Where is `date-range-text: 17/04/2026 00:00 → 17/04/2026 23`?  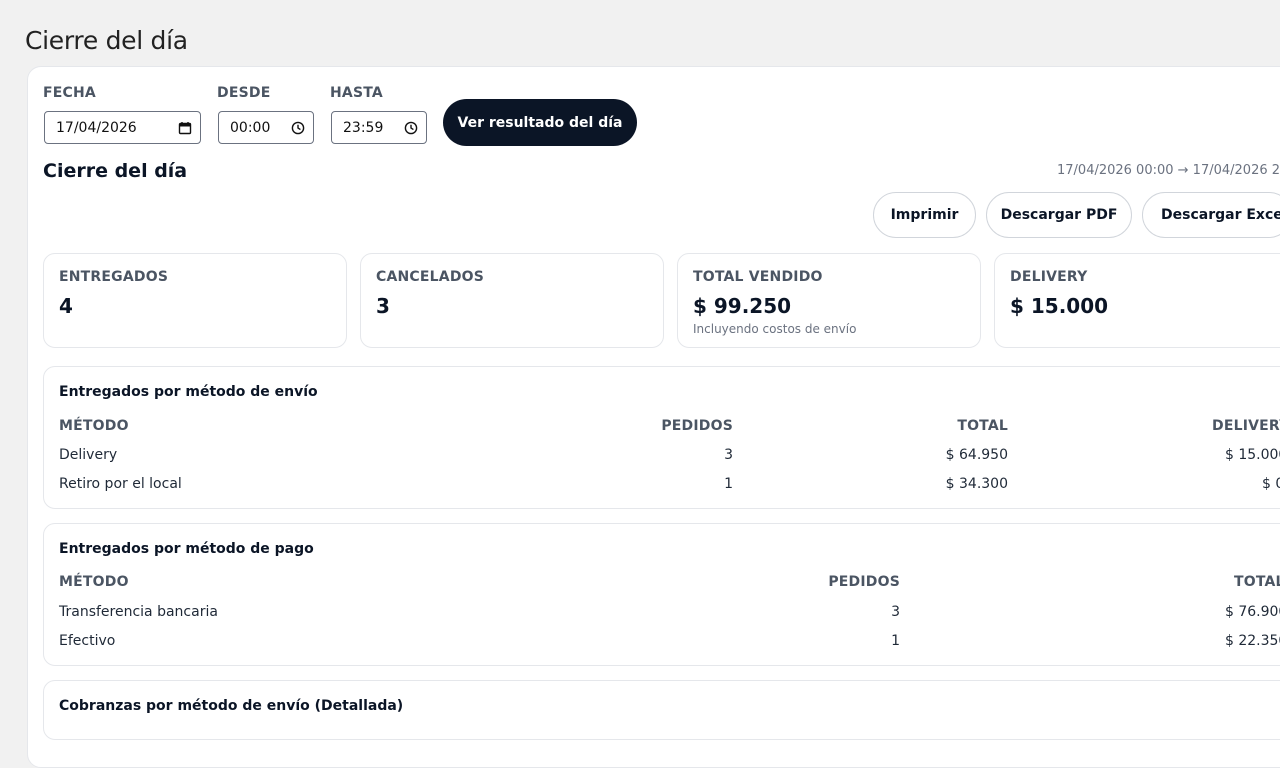 date-range-text: 17/04/2026 00:00 → 17/04/2026 23 is located at coordinates (1168, 170).